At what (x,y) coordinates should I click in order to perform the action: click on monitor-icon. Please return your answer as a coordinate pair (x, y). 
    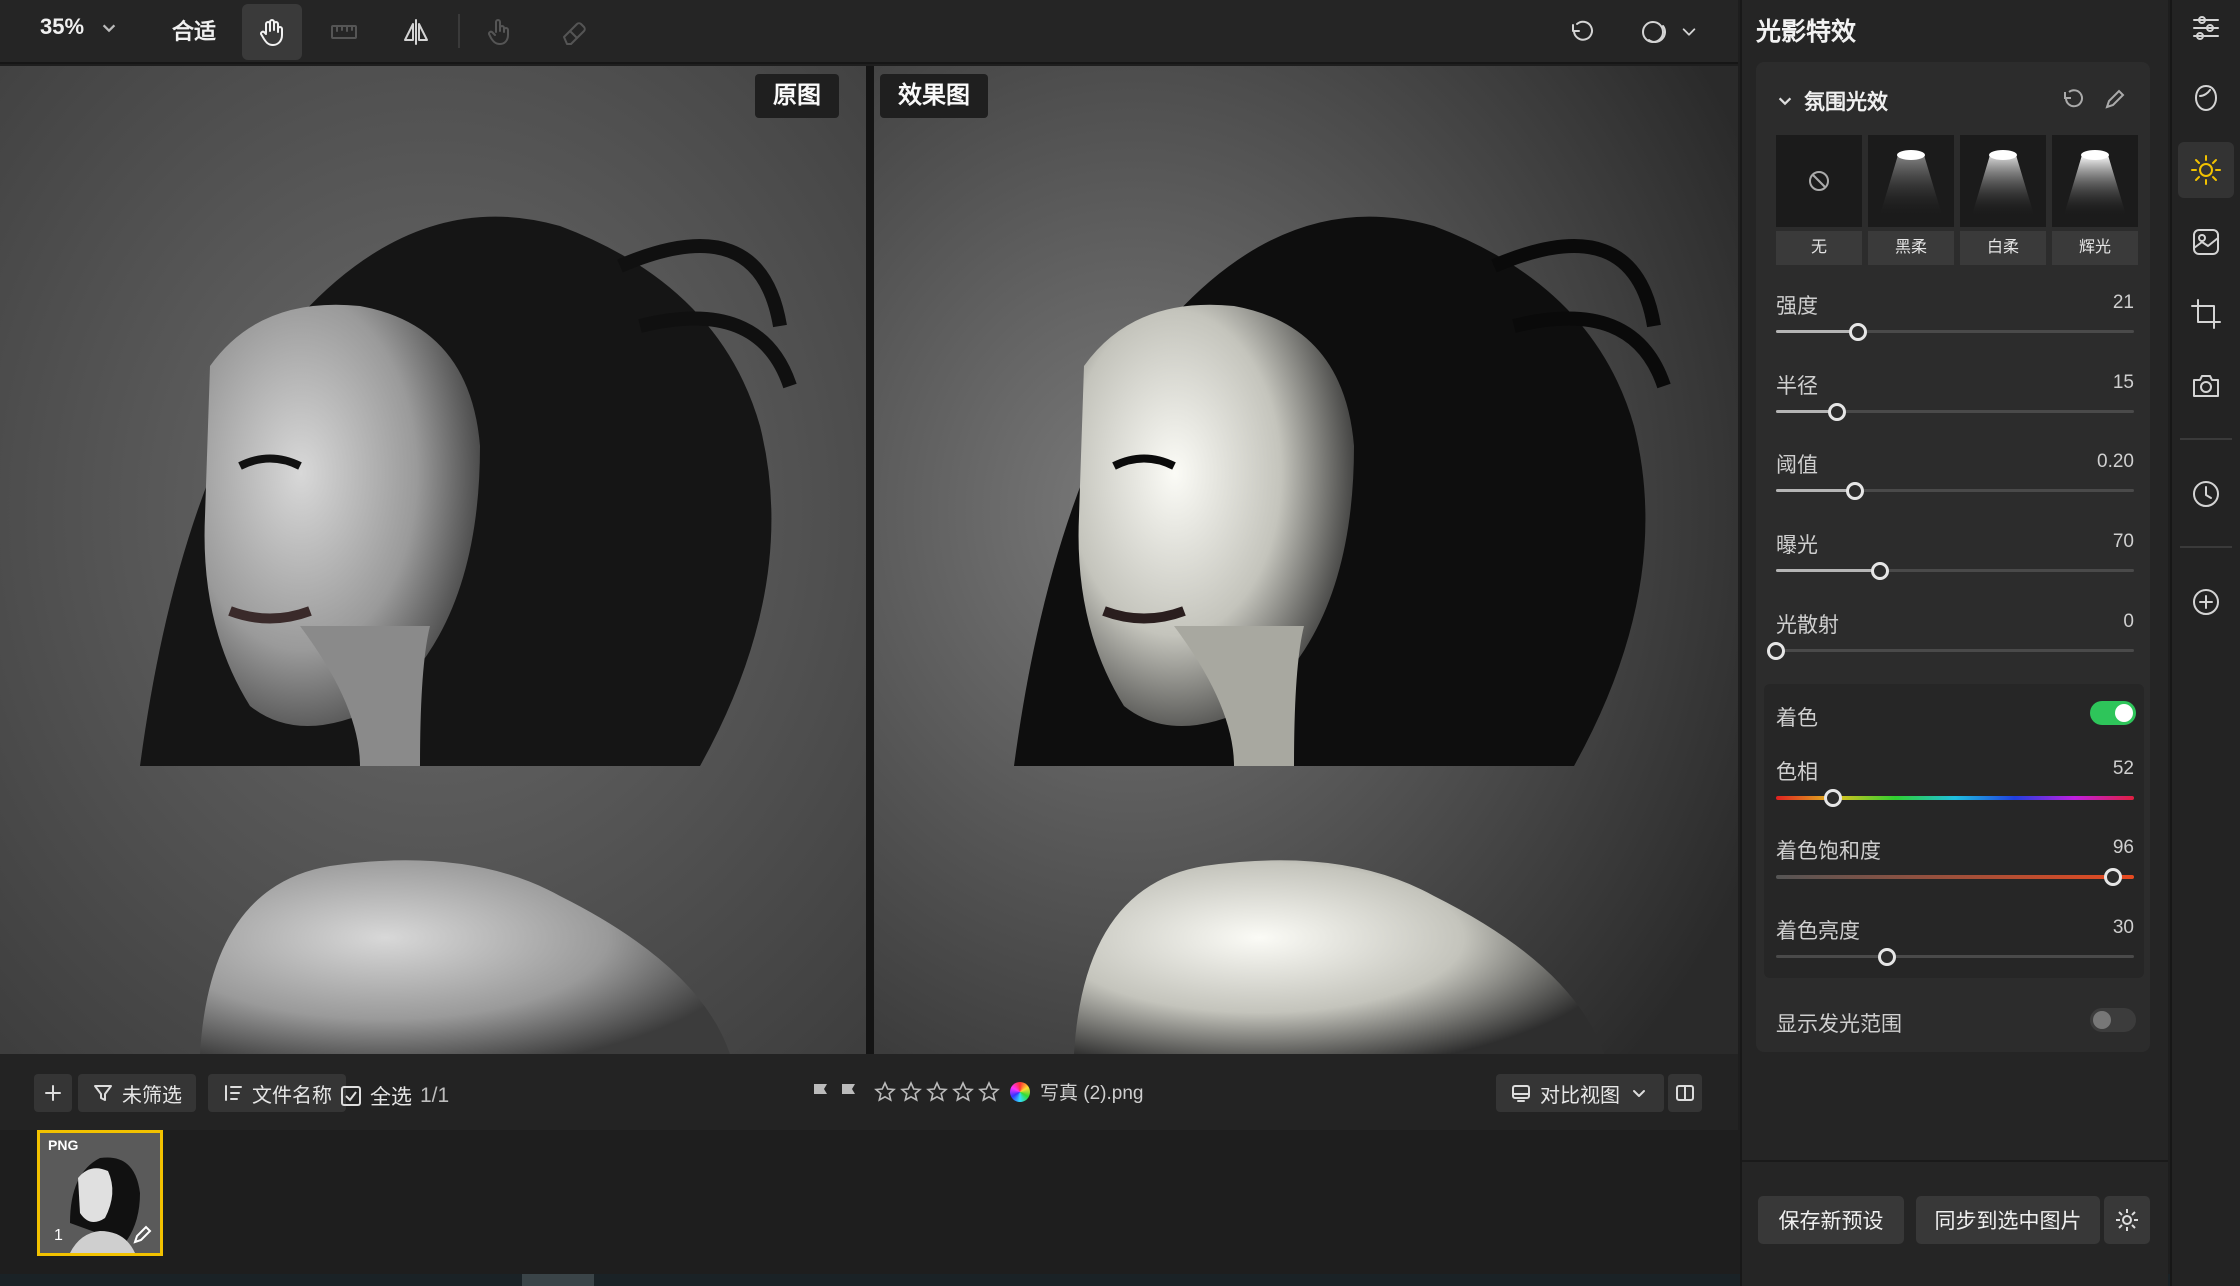
    Looking at the image, I should click on (1521, 1093).